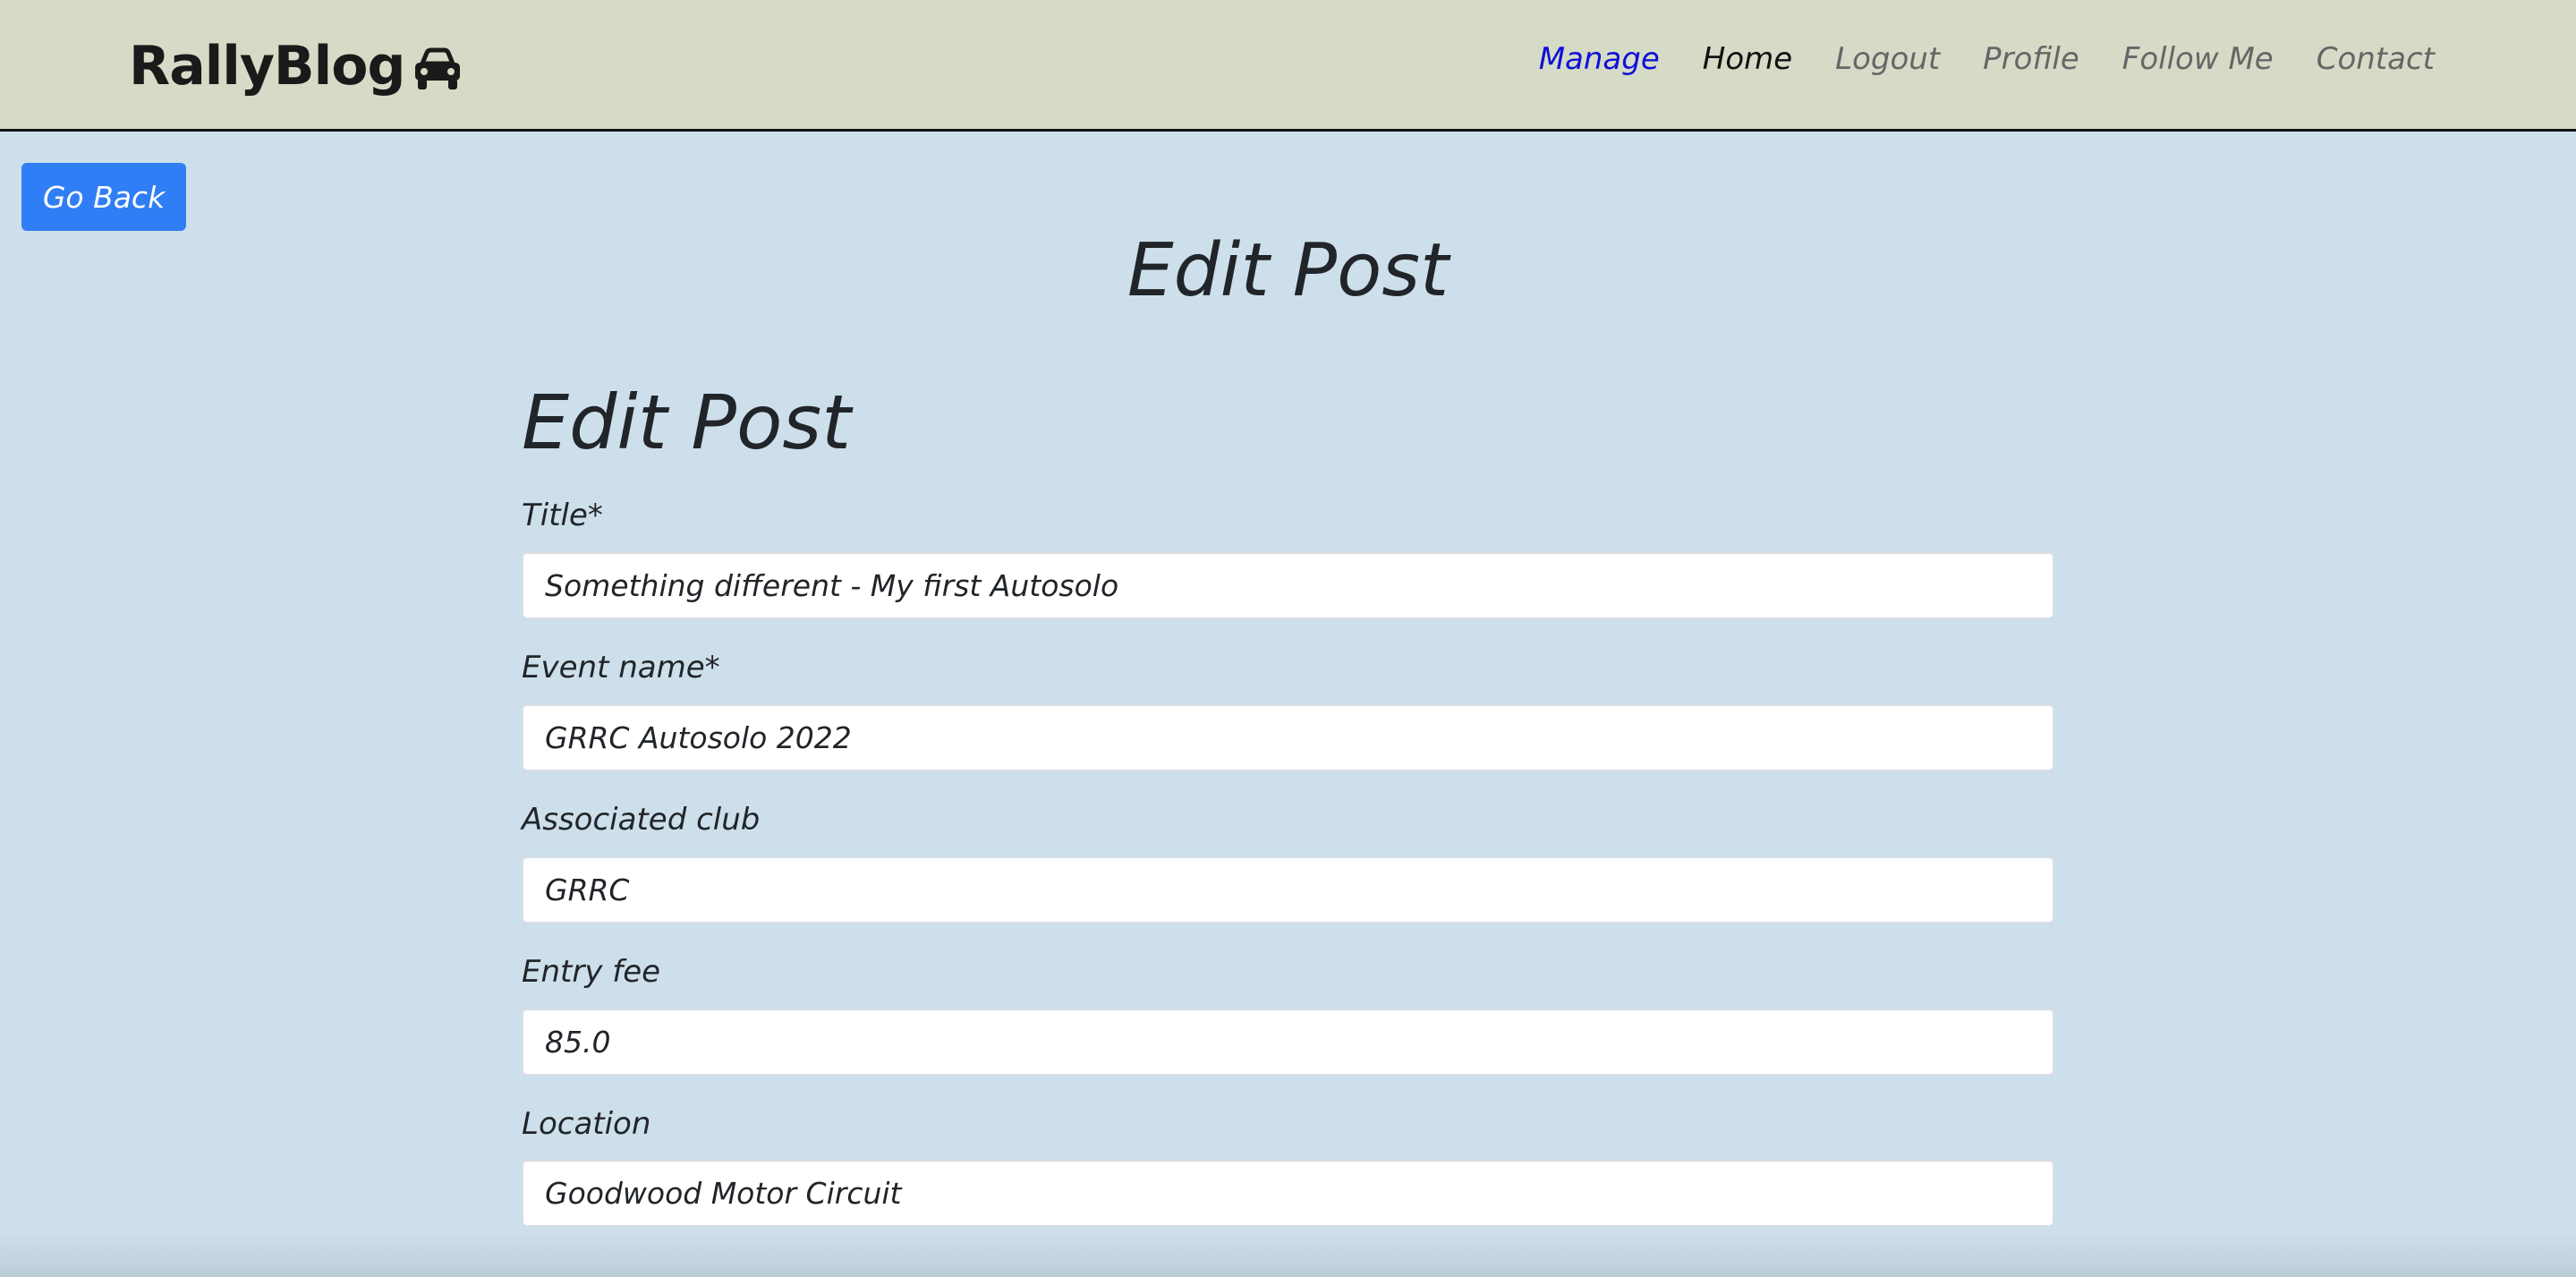 The height and width of the screenshot is (1277, 2576). I want to click on nav-link-home: Home, so click(1747, 59).